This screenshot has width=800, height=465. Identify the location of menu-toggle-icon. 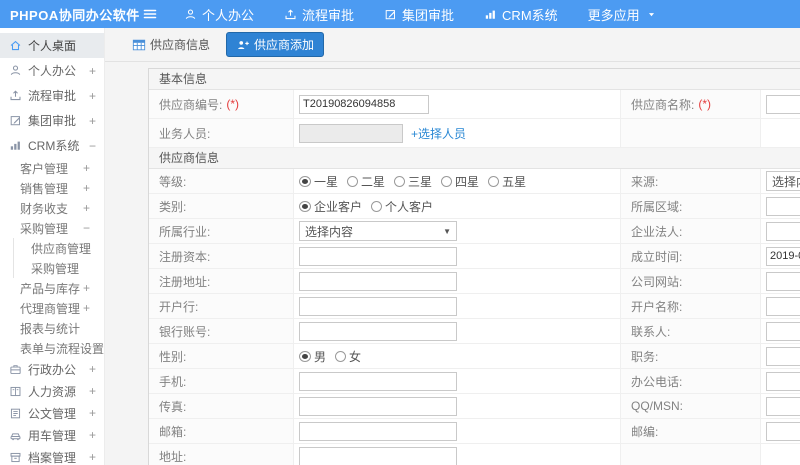
(150, 14).